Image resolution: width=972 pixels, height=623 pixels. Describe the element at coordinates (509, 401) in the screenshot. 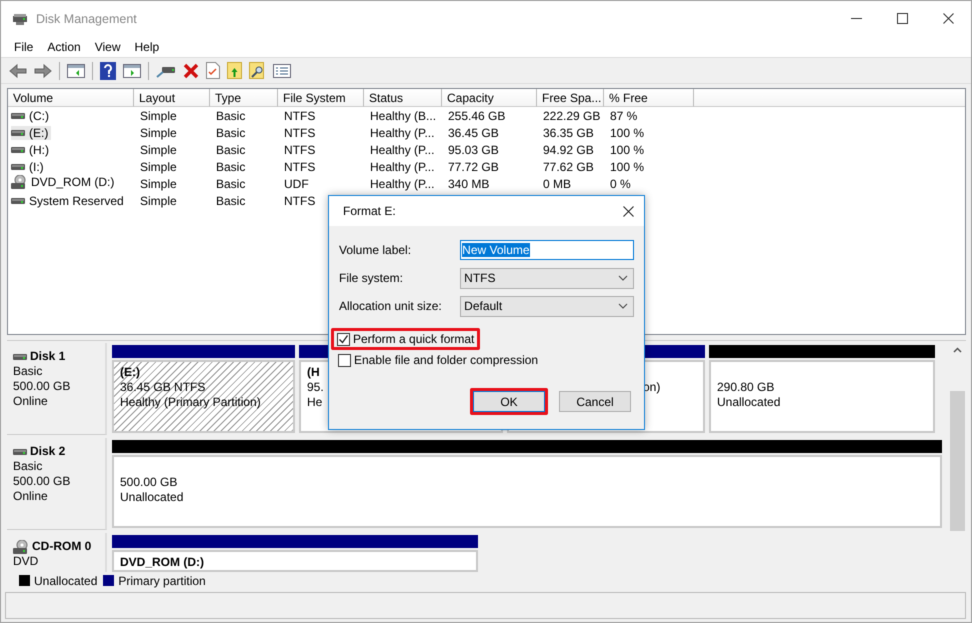

I see `dialog-button: OK` at that location.